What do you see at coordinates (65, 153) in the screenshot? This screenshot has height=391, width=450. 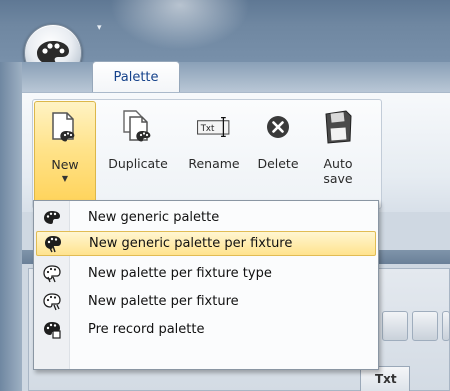 I see `new-button: New ▼` at bounding box center [65, 153].